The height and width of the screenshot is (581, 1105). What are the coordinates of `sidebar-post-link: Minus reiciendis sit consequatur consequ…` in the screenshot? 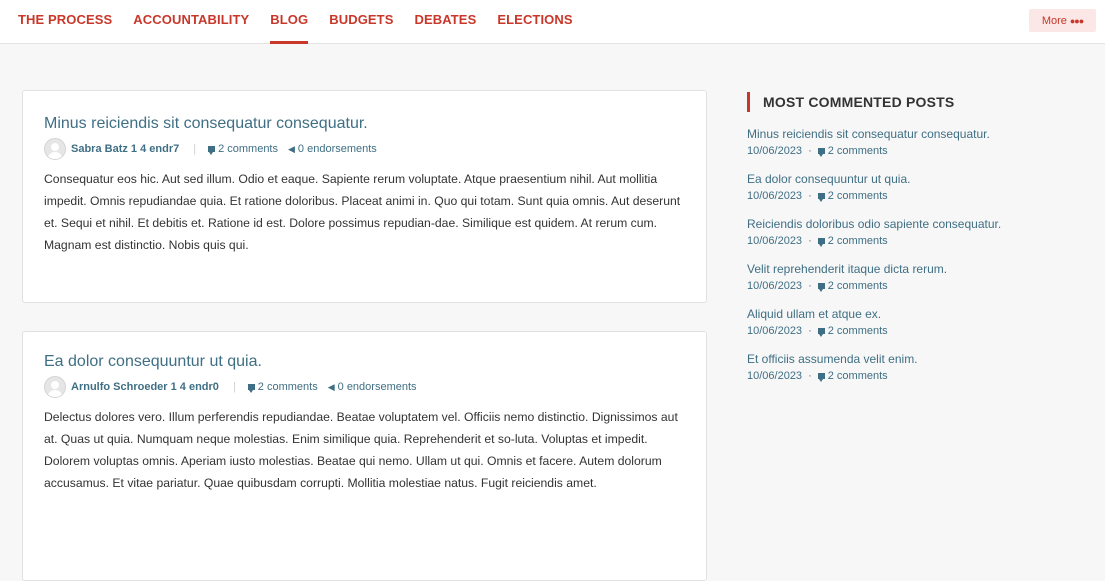 It's located at (917, 134).